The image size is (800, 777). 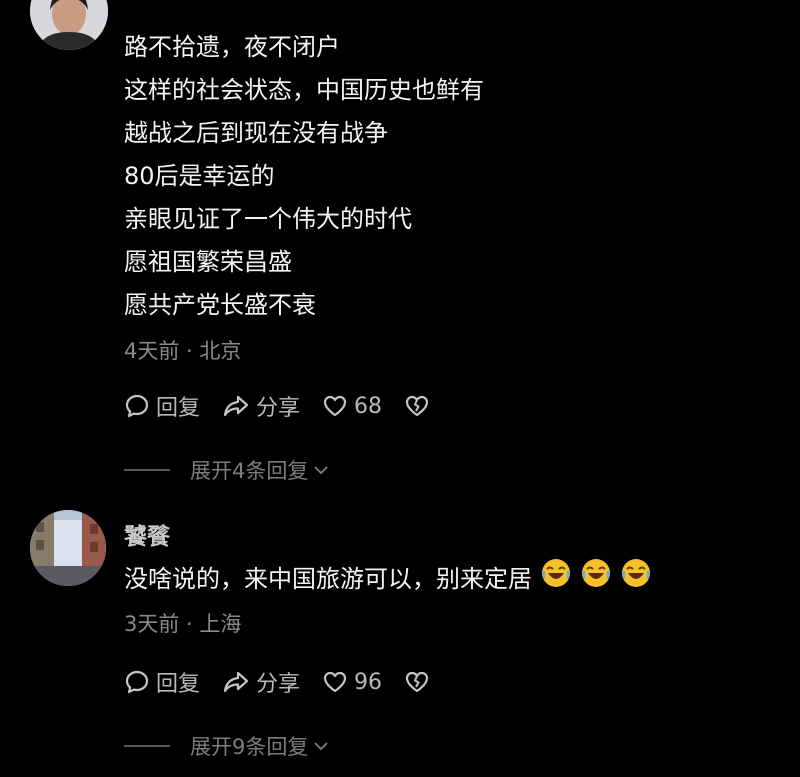 I want to click on expand-replies-button: 展开4条回复, so click(x=227, y=470).